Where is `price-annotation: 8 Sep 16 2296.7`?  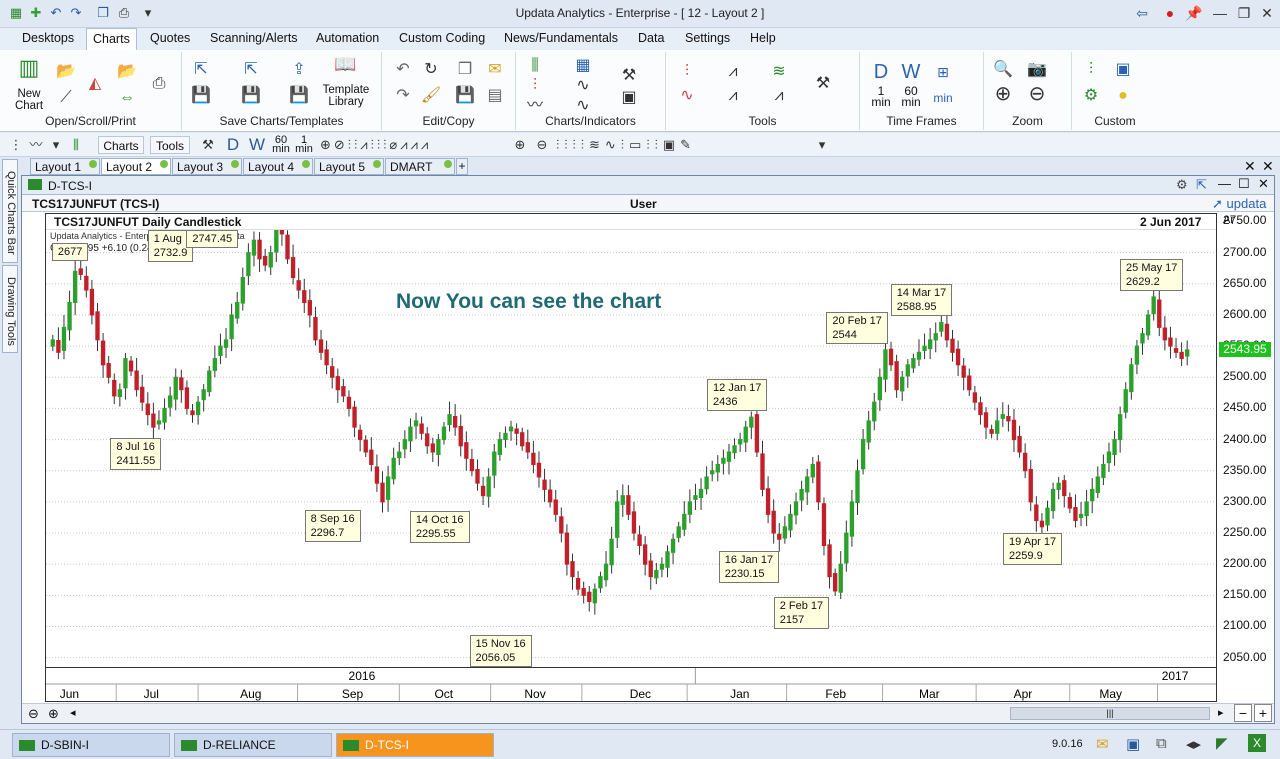 price-annotation: 8 Sep 16 2296.7 is located at coordinates (332, 525).